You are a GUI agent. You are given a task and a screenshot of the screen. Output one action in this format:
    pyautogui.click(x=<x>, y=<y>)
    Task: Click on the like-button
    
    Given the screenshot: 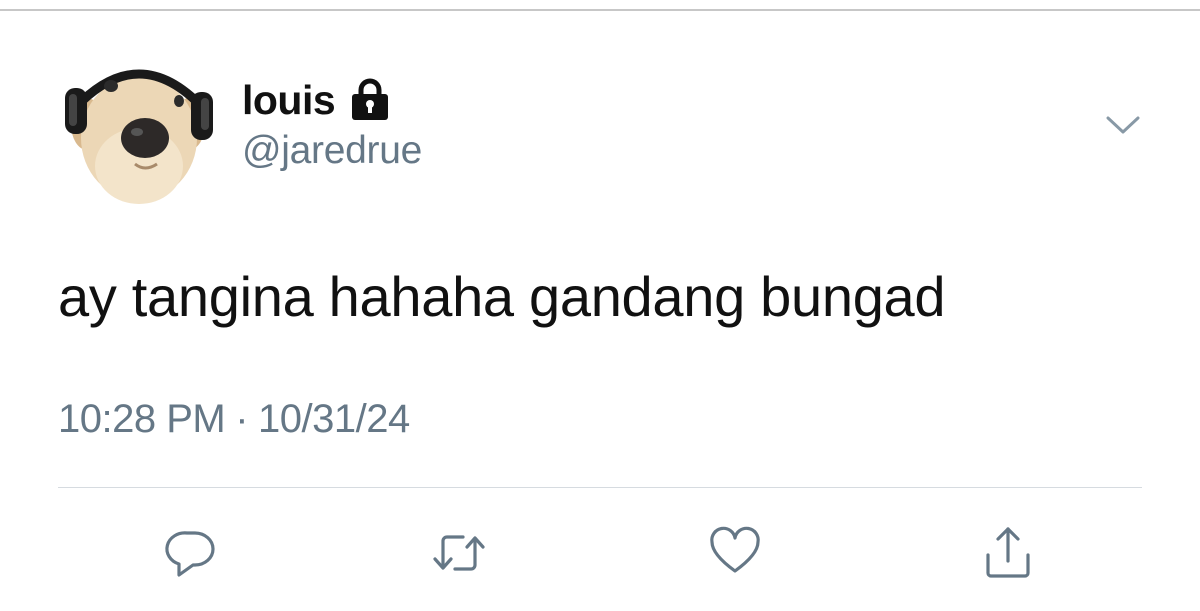 What is the action you would take?
    pyautogui.click(x=735, y=553)
    